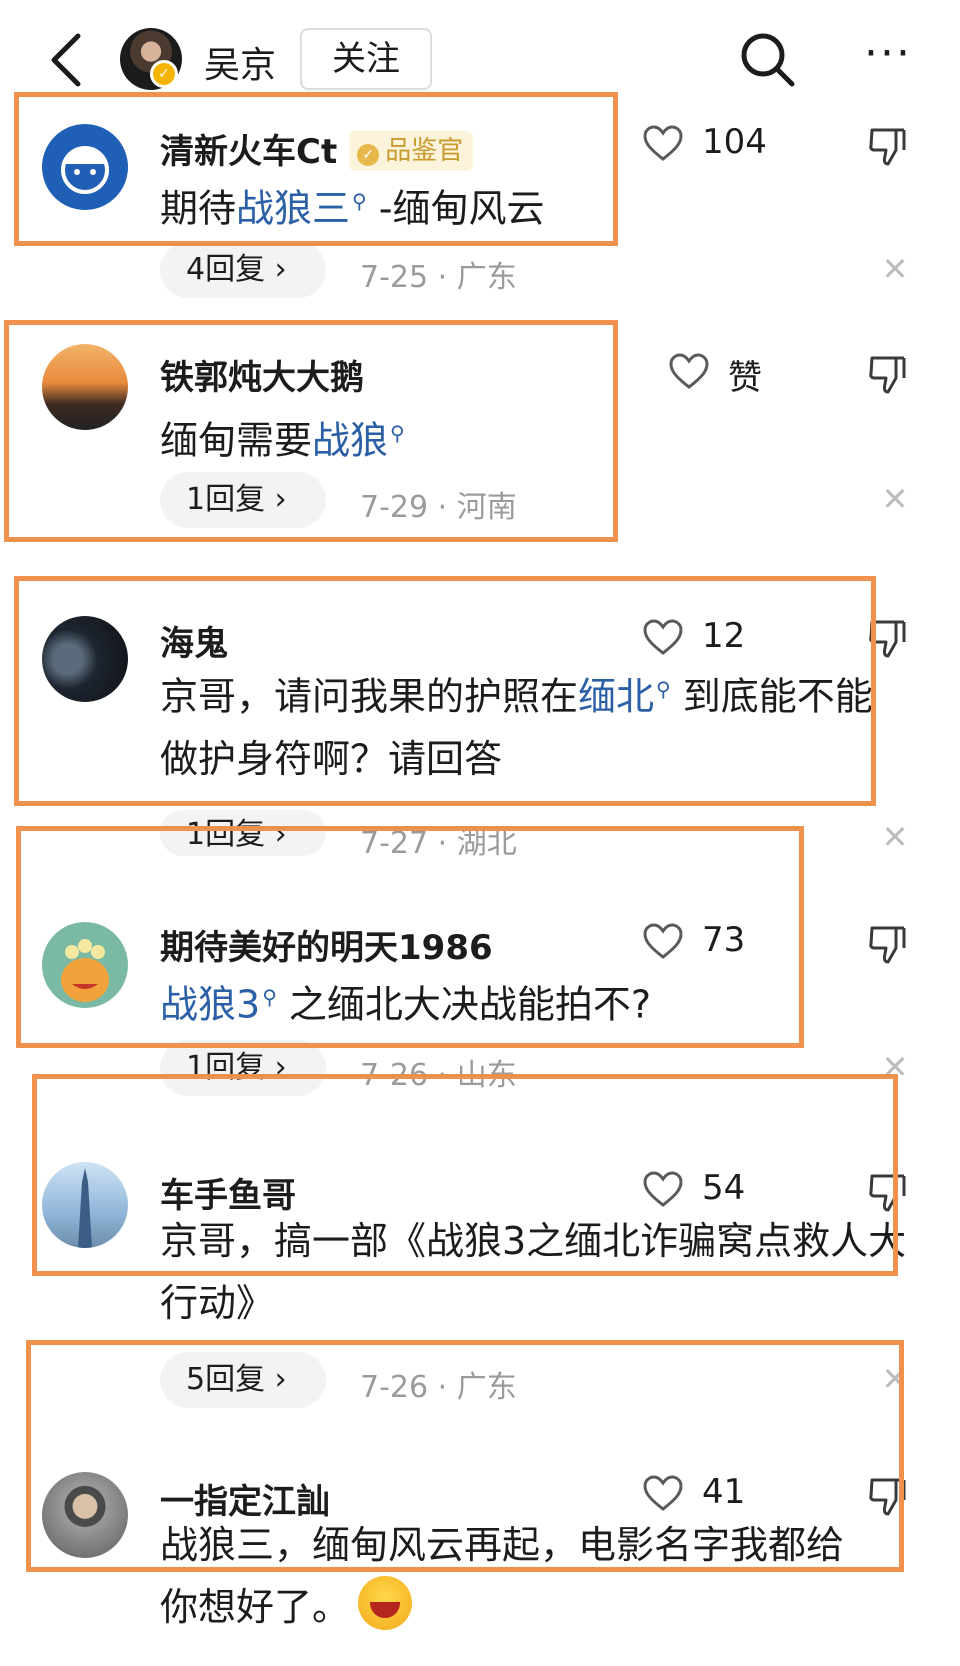 This screenshot has height=1666, width=960. Describe the element at coordinates (236, 440) in the screenshot. I see `comment-text-part: 缅甸需要` at that location.